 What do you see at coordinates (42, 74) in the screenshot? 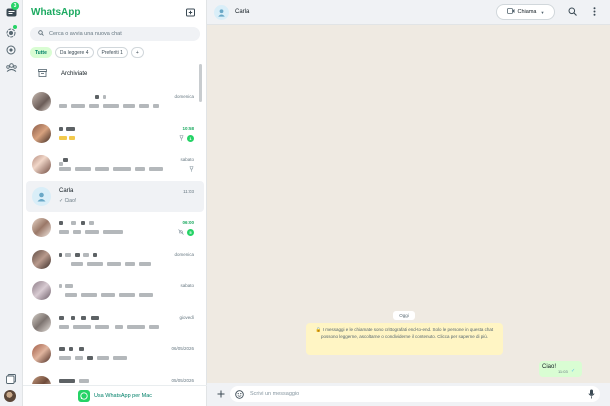
I see `archive-icon` at bounding box center [42, 74].